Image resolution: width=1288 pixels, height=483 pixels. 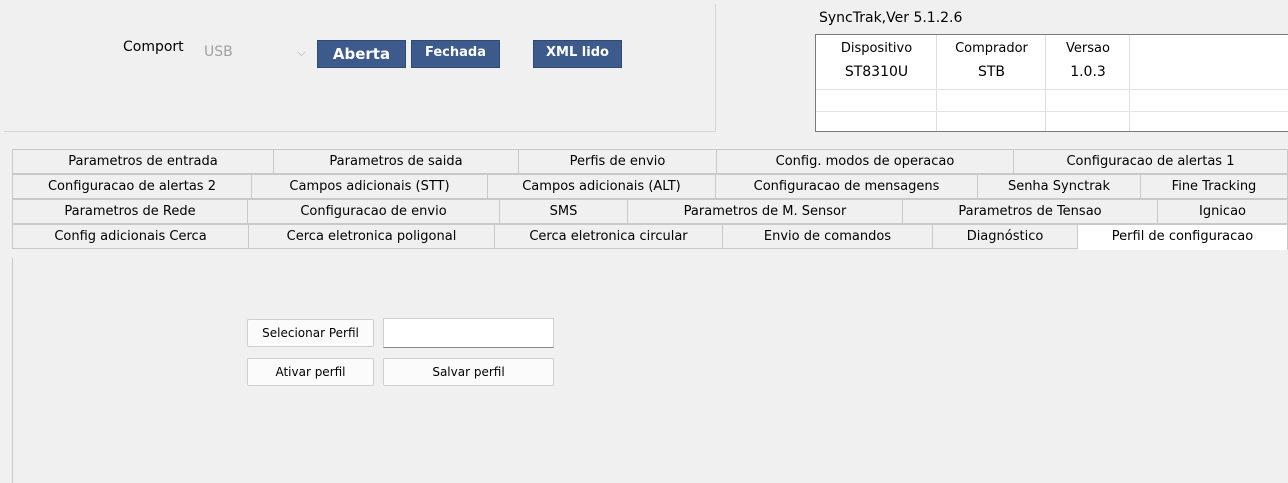 What do you see at coordinates (374, 211) in the screenshot?
I see `tab-config-envio: Configuracao de envio` at bounding box center [374, 211].